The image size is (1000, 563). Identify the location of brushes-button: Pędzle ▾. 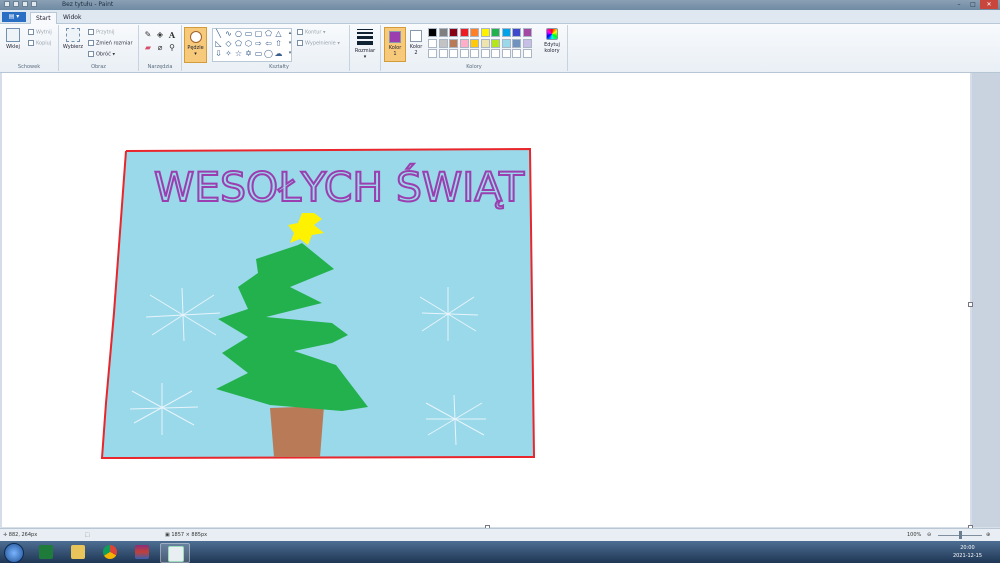
(195, 45).